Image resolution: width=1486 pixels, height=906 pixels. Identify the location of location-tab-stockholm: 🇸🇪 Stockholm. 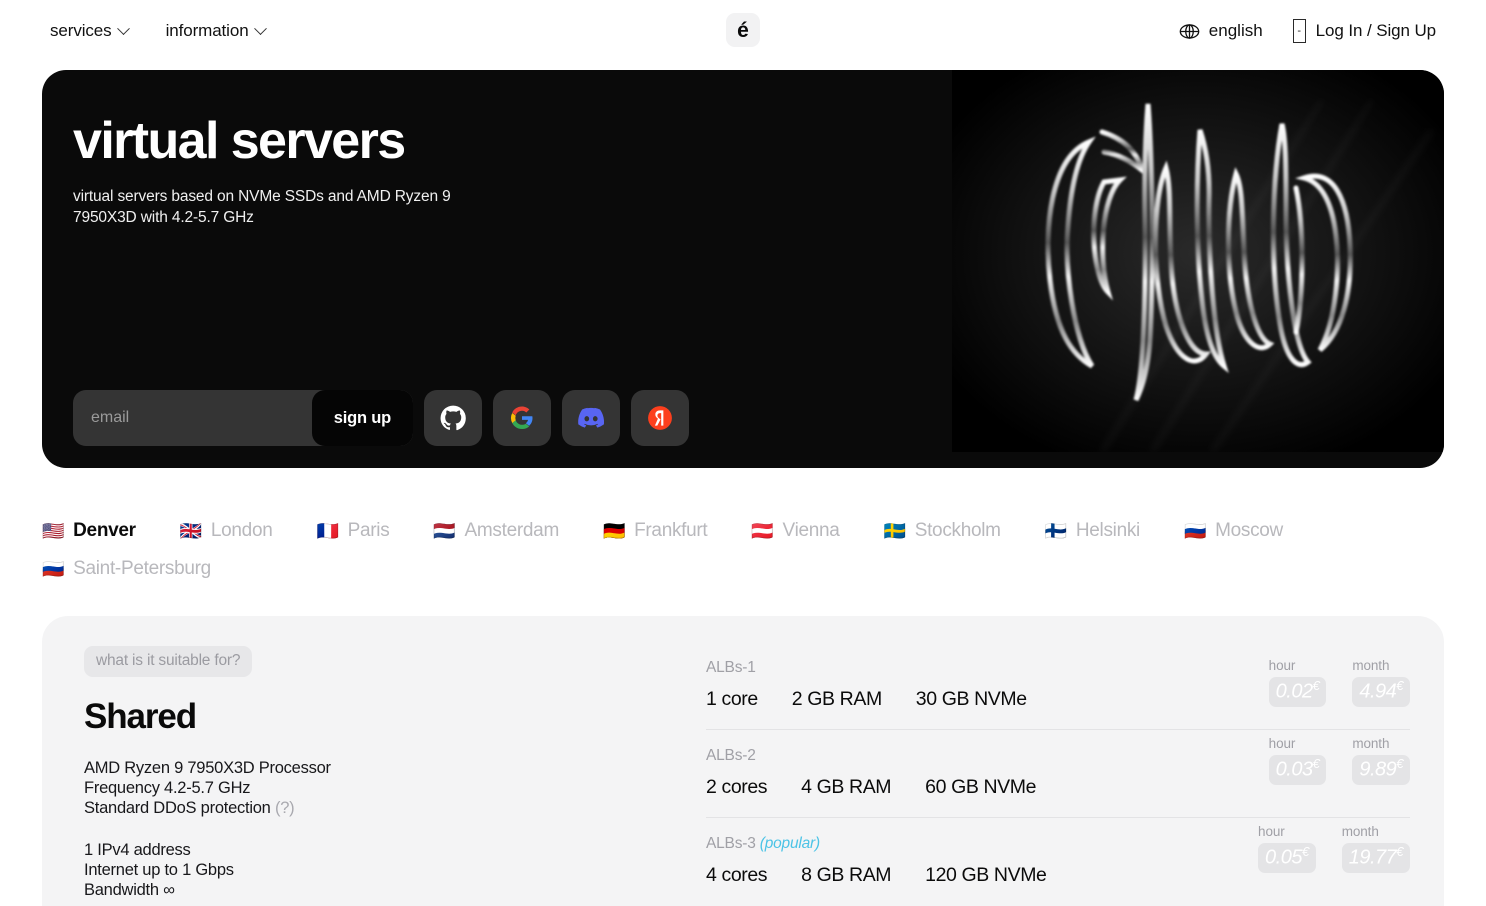
(942, 531).